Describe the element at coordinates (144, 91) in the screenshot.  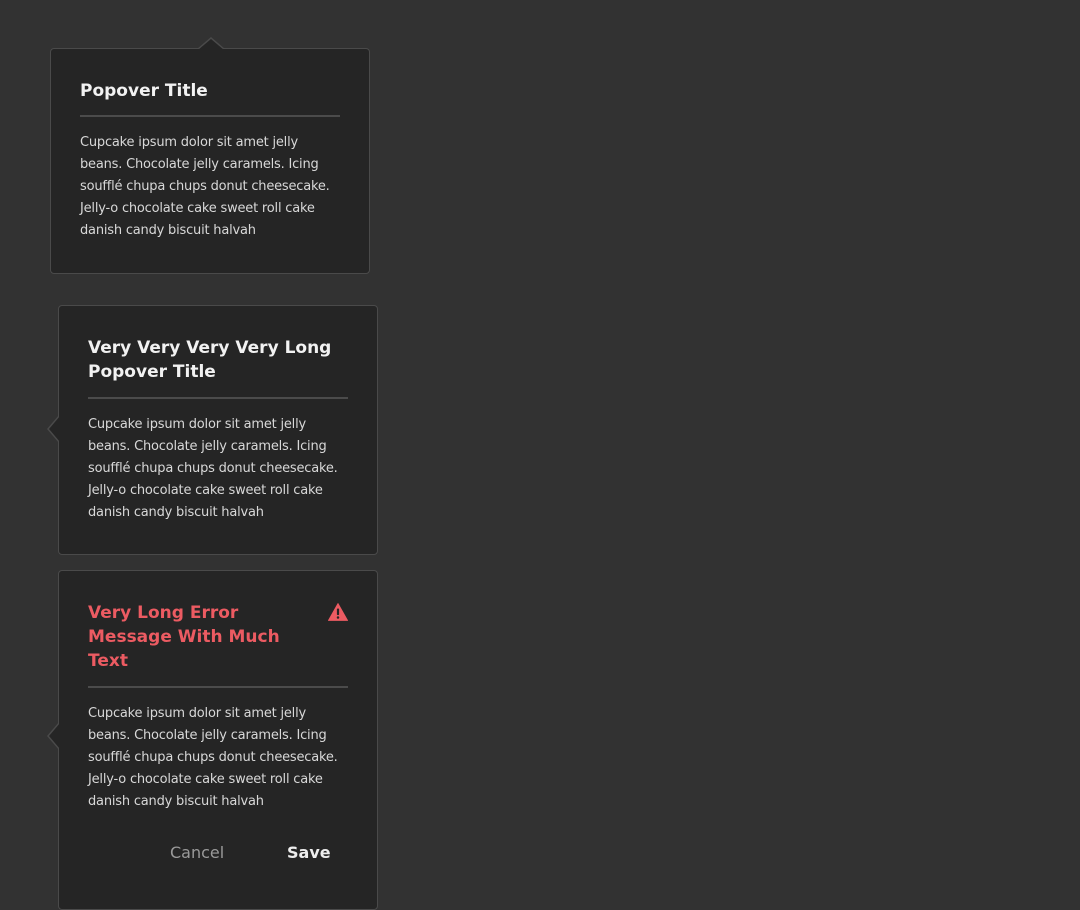
I see `popover-title: Popover Title` at that location.